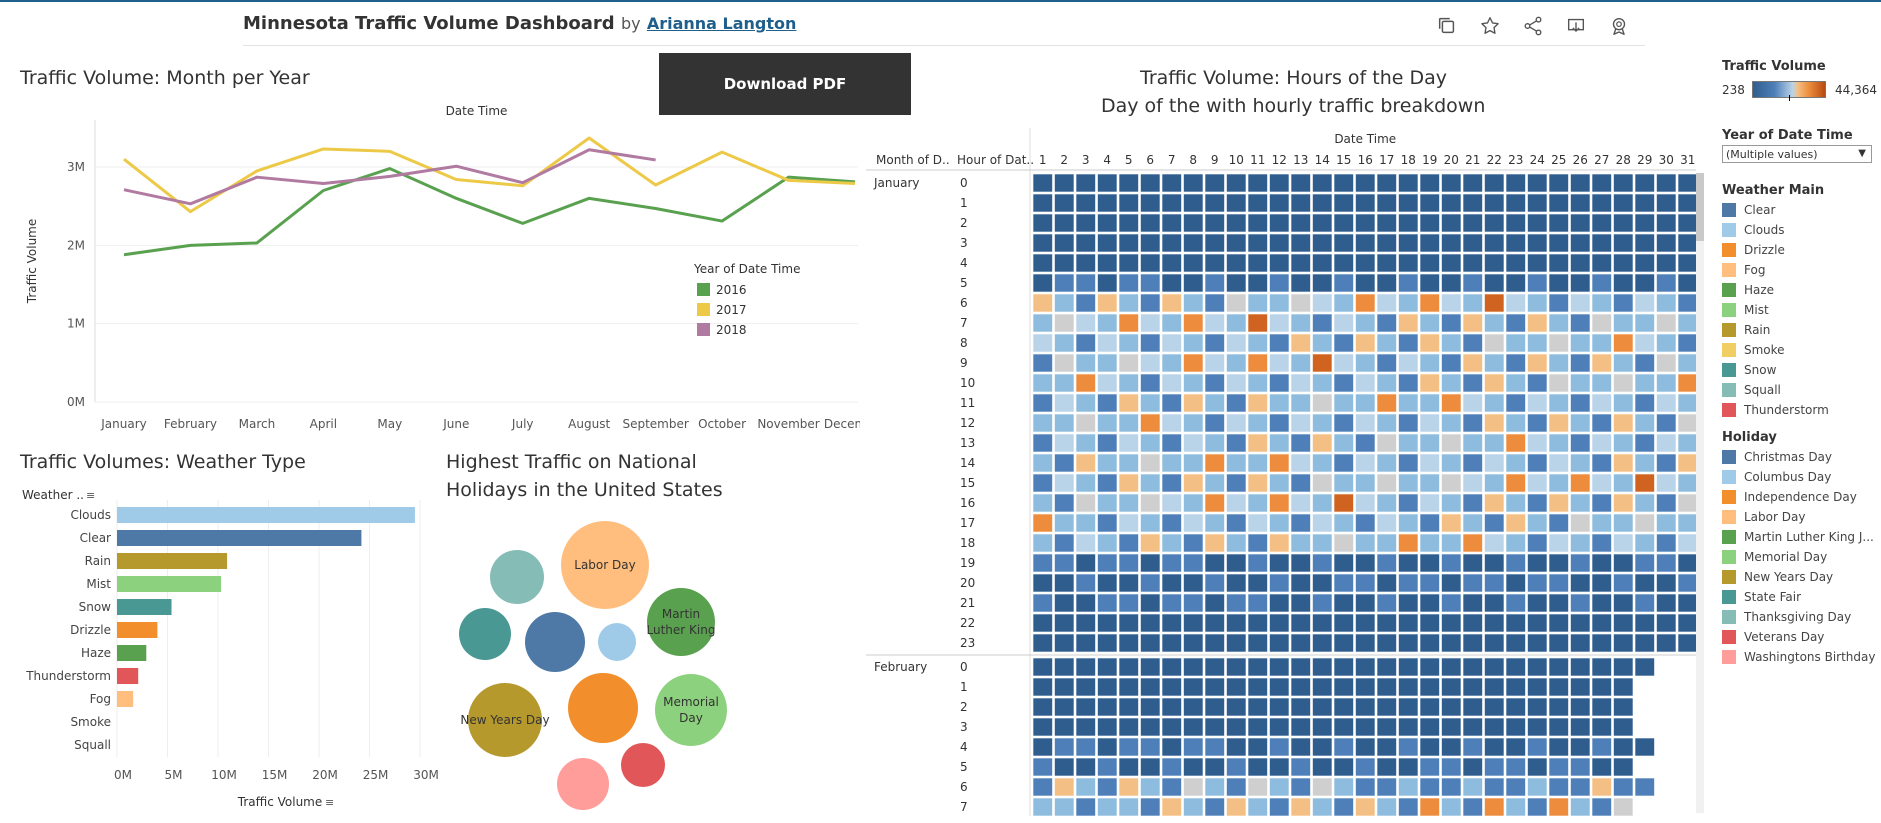 The image size is (1881, 823). What do you see at coordinates (1798, 657) in the screenshot?
I see `holiday-legend-item: Washingtons Birthday` at bounding box center [1798, 657].